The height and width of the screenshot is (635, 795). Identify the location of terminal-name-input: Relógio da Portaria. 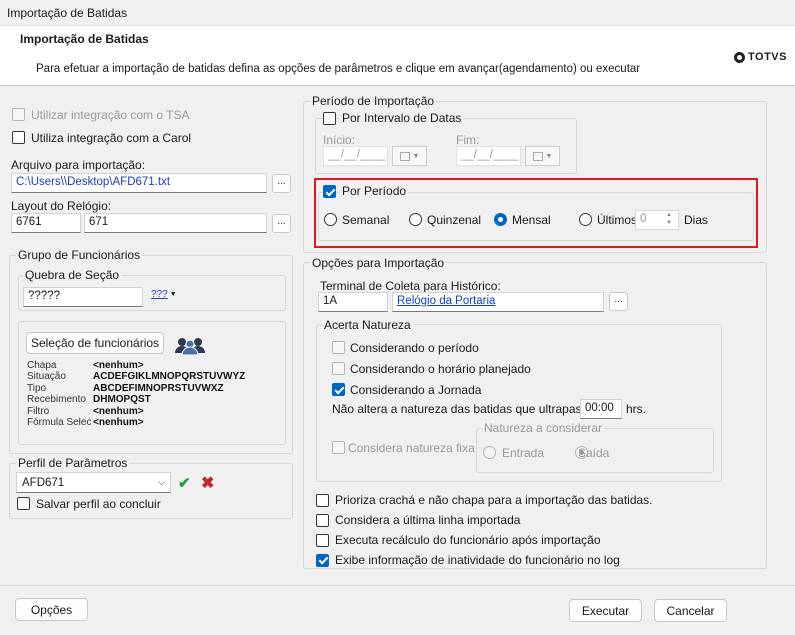
(498, 302).